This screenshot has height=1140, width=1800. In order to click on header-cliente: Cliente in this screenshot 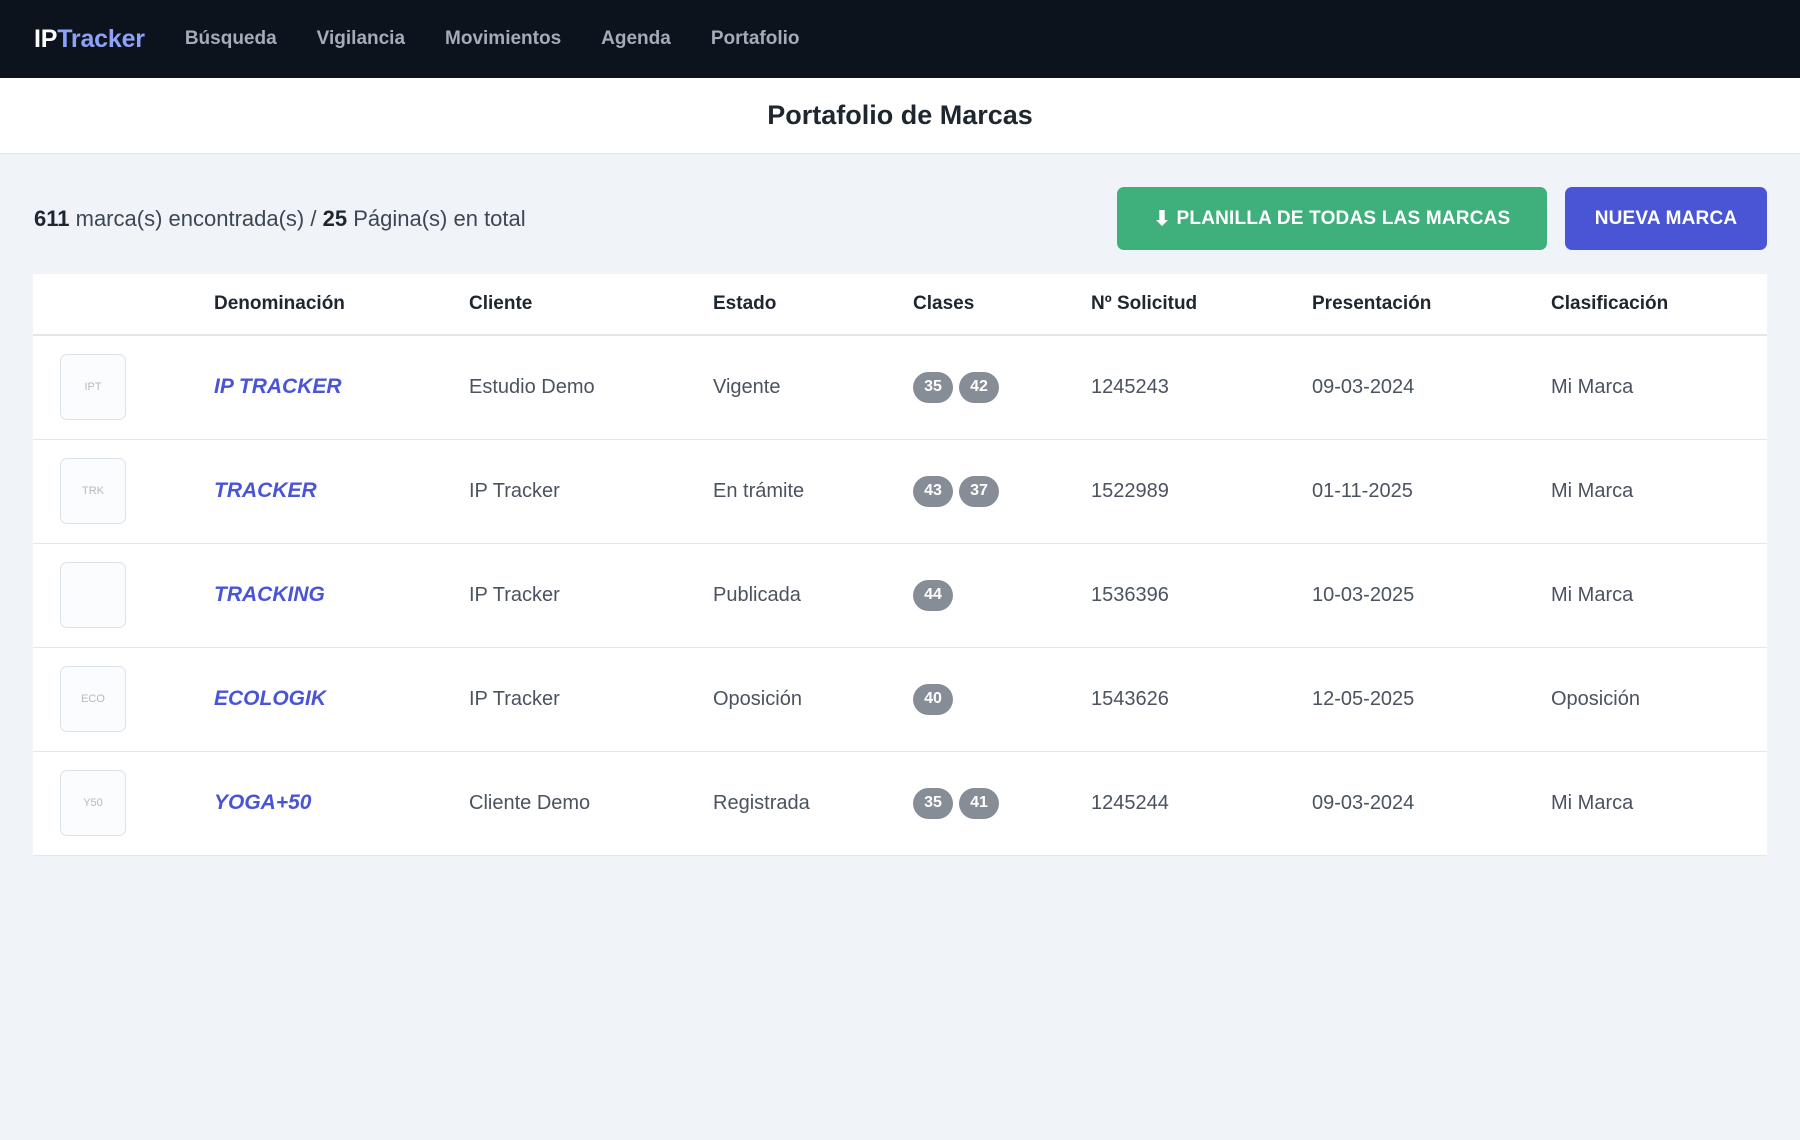, I will do `click(591, 304)`.